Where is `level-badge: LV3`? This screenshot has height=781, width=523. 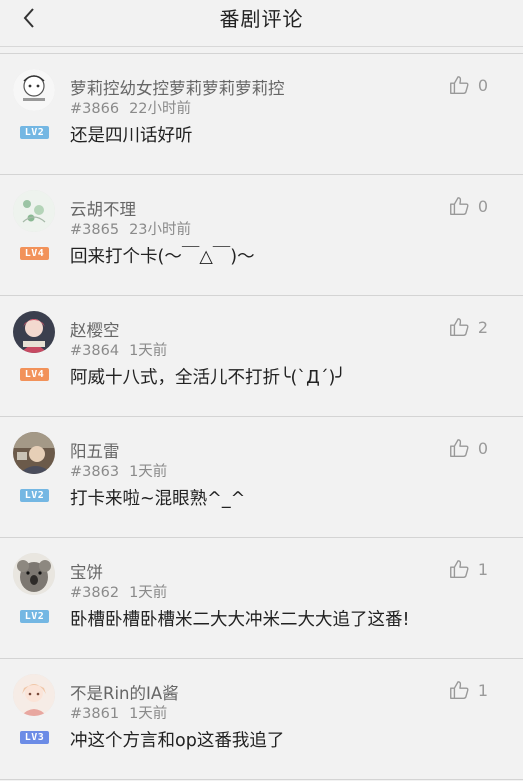
level-badge: LV3 is located at coordinates (34, 737).